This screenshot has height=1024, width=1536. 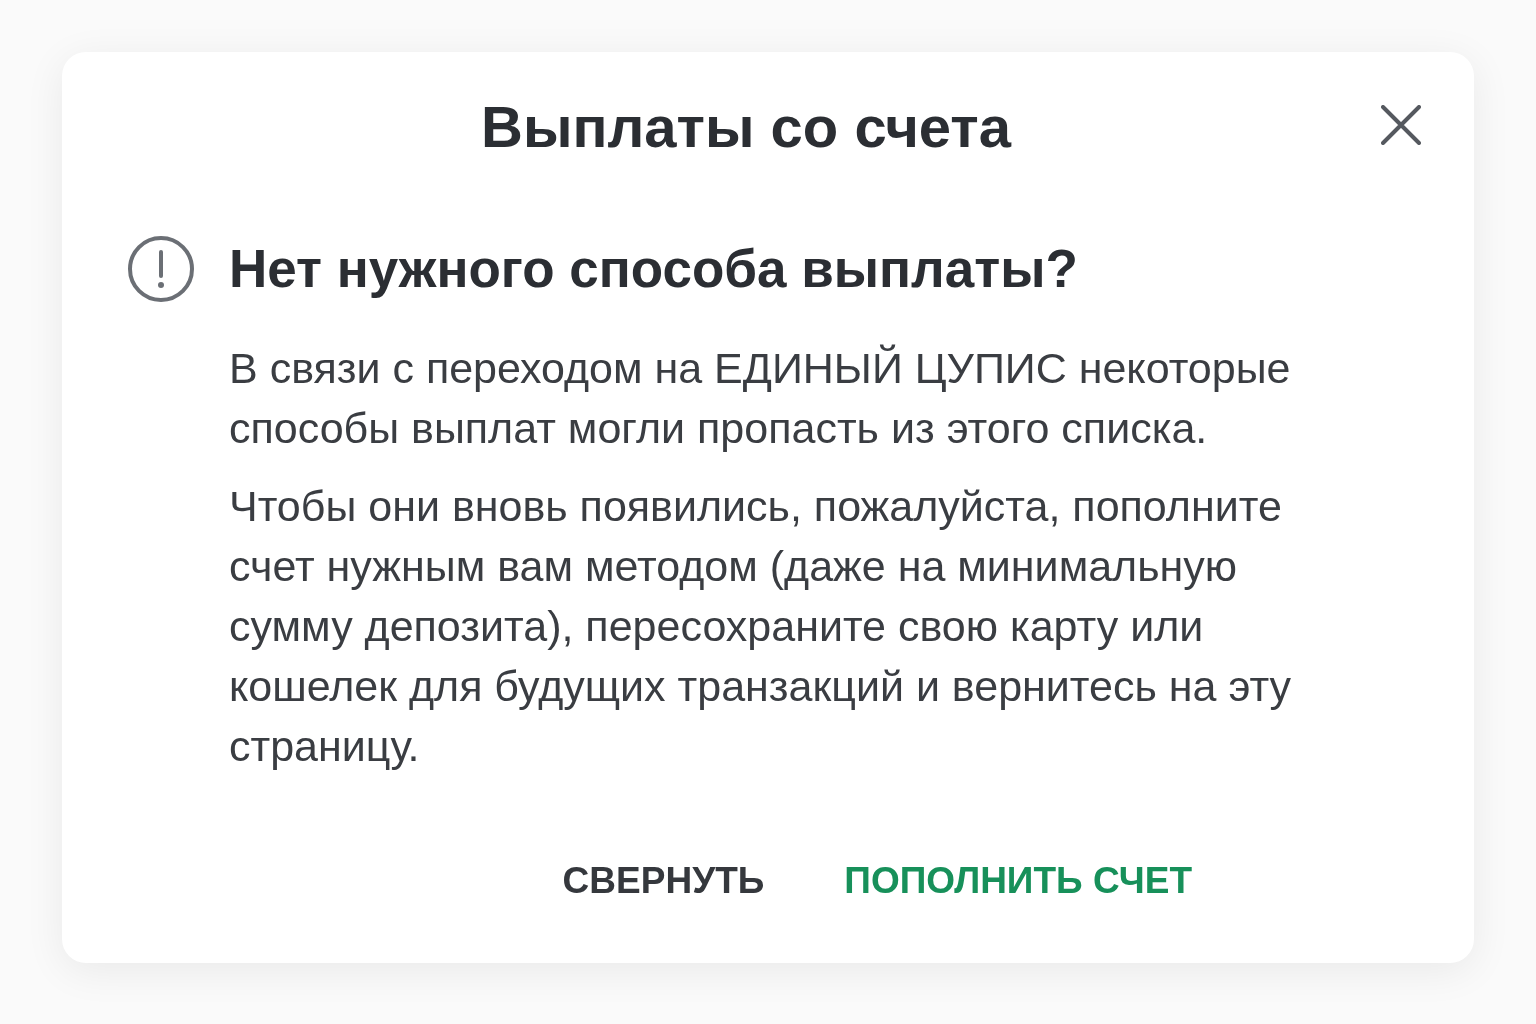 I want to click on dialog-title: Выплаты со счета, so click(x=746, y=127).